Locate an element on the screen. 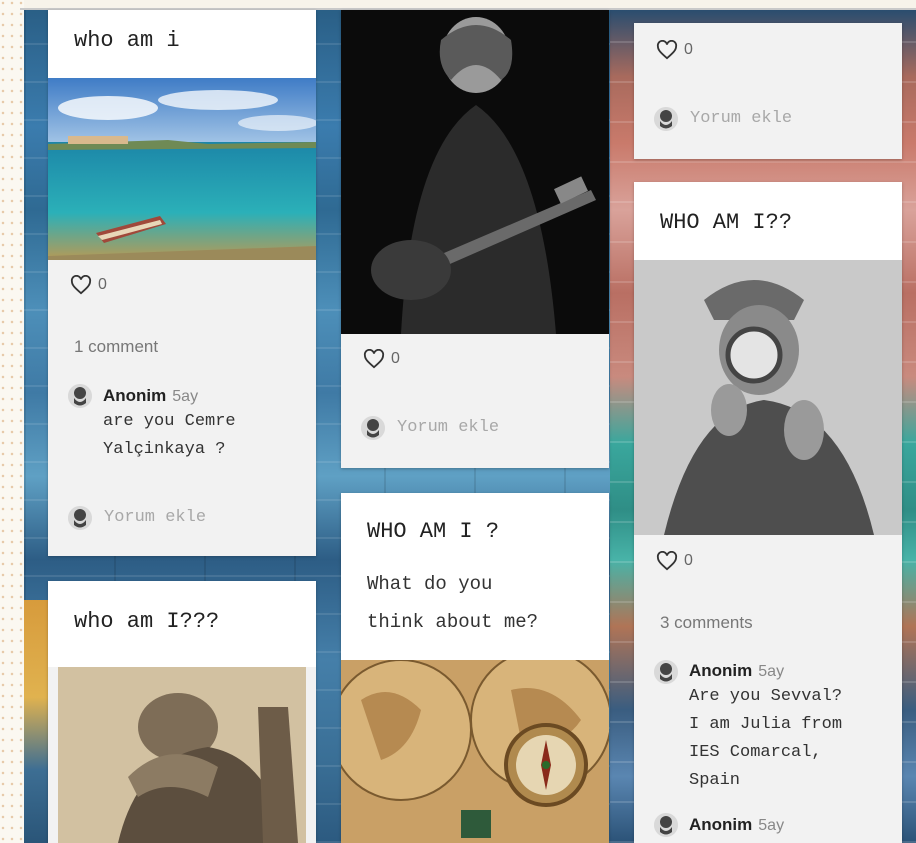 Image resolution: width=916 pixels, height=843 pixels. post-image-map-compass is located at coordinates (475, 751).